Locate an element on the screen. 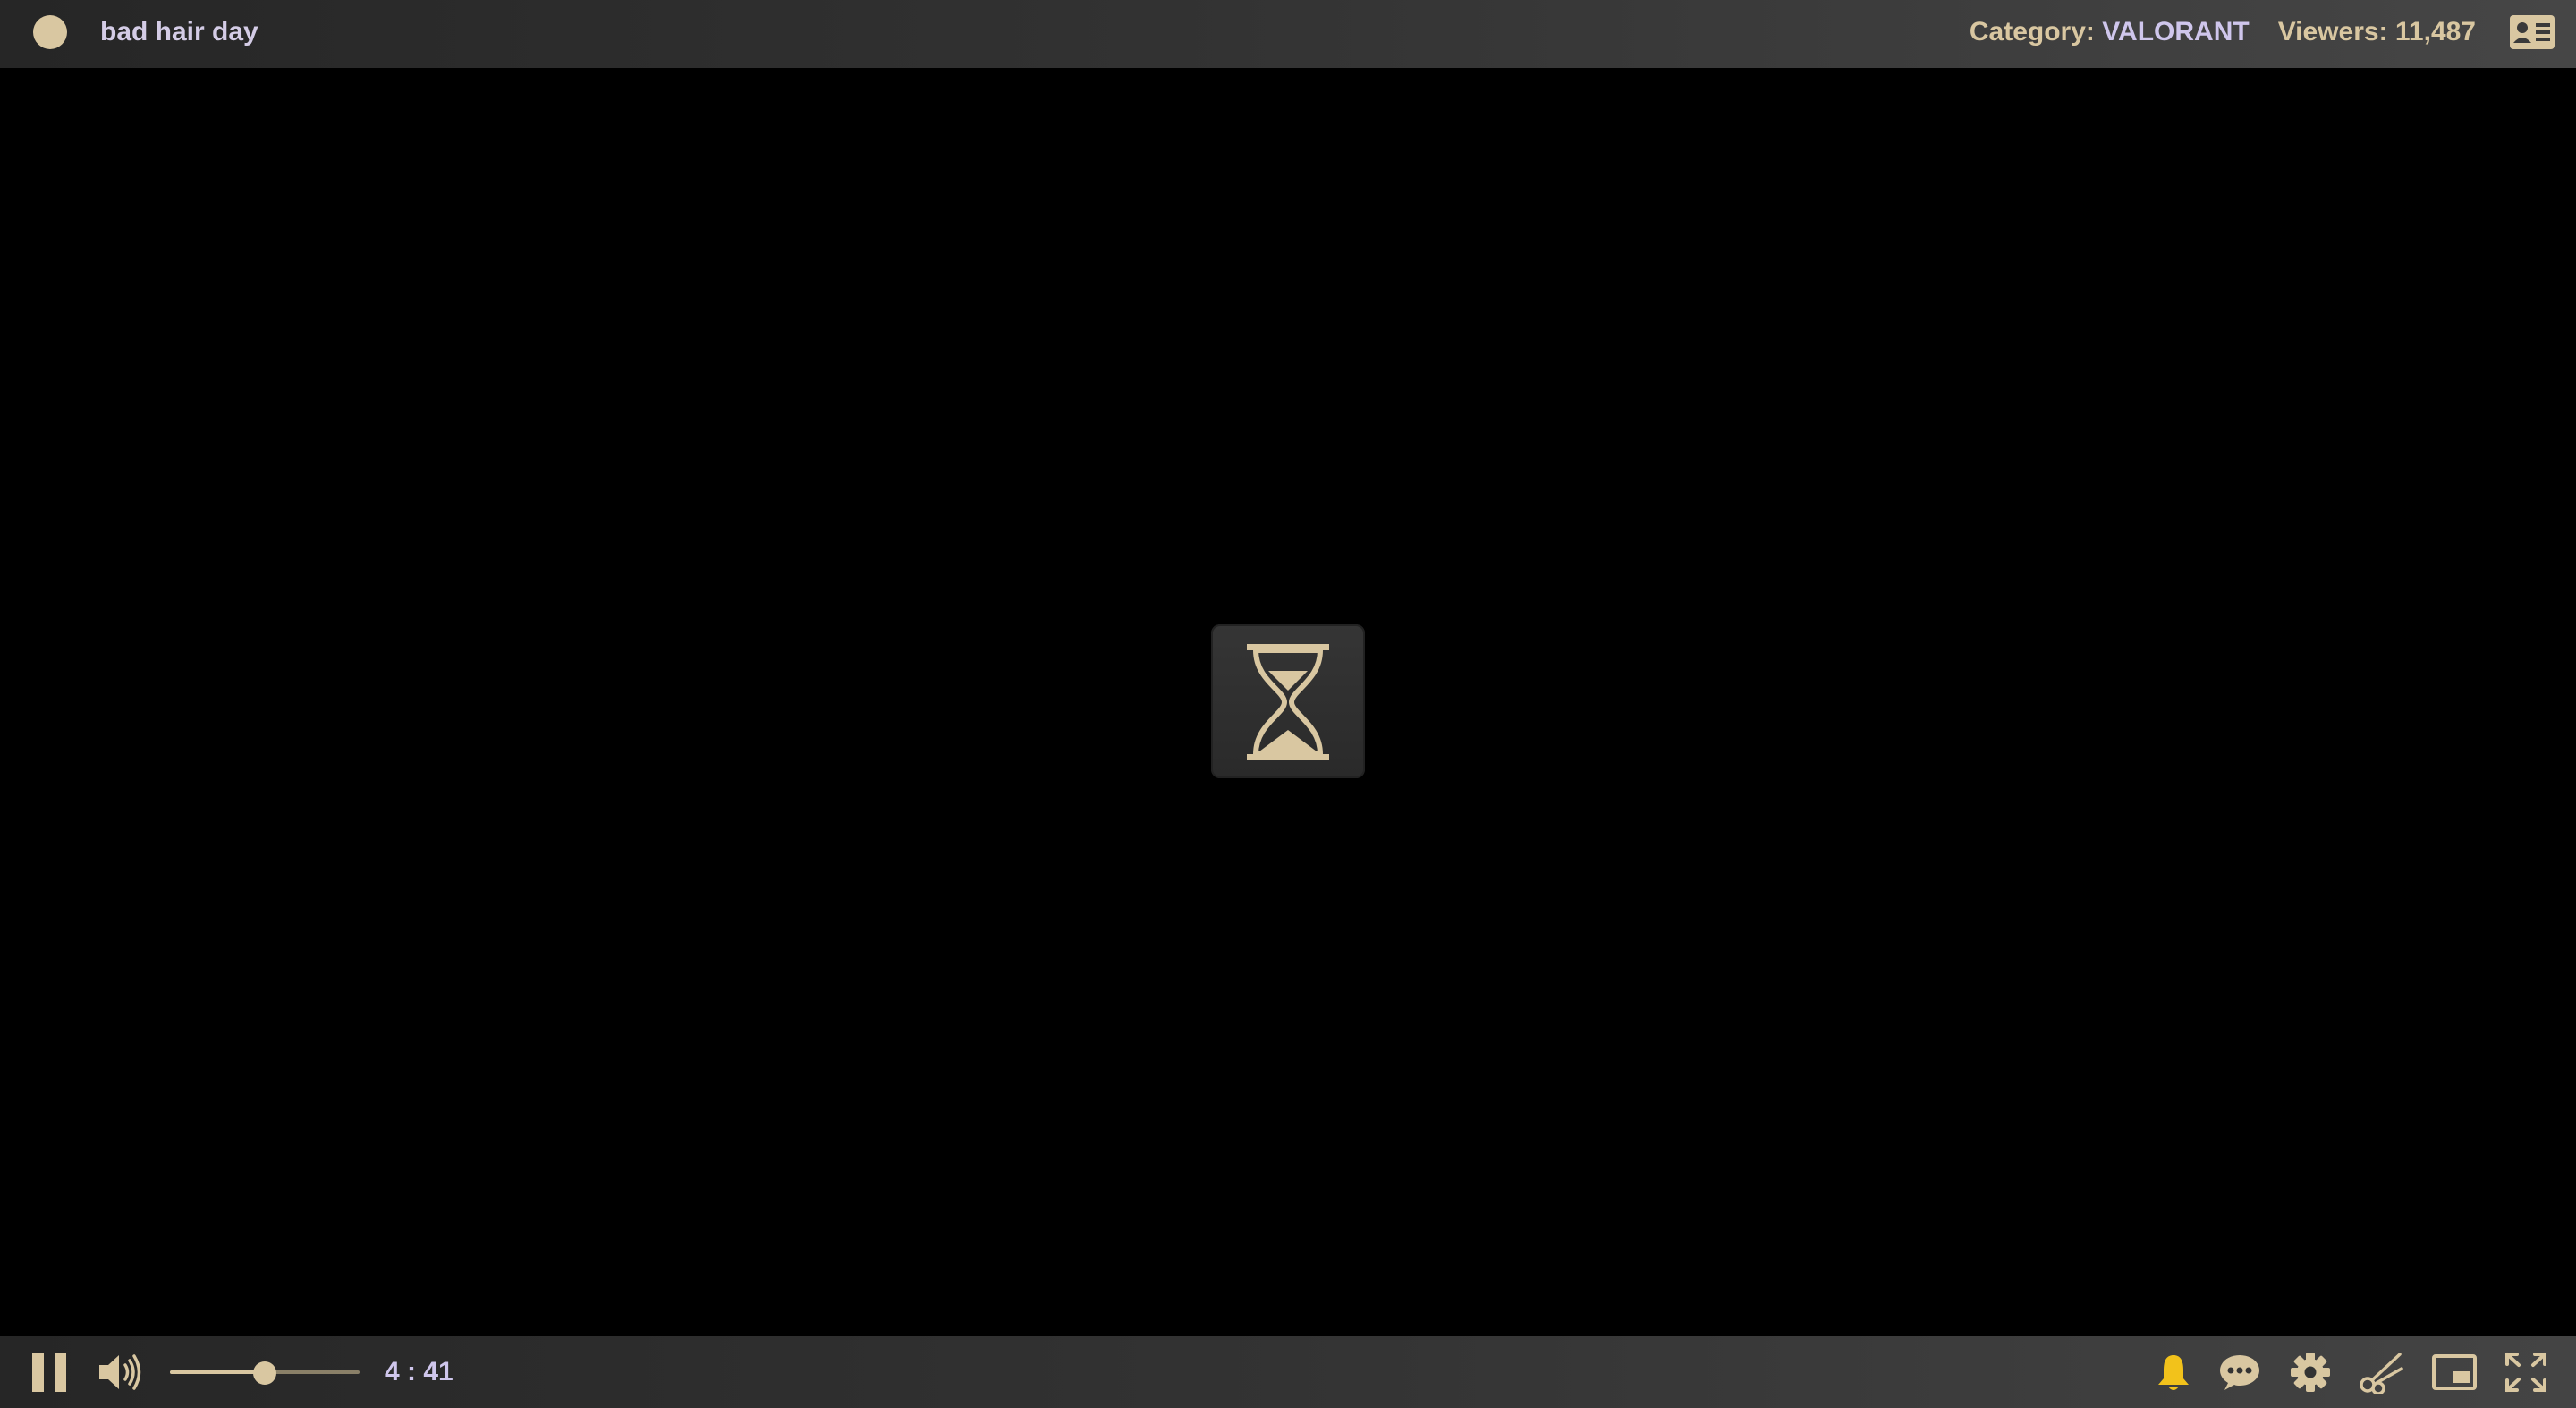 The image size is (2576, 1408). stream-meta: Category: VALORANT Viewers: 11,487 is located at coordinates (2223, 32).